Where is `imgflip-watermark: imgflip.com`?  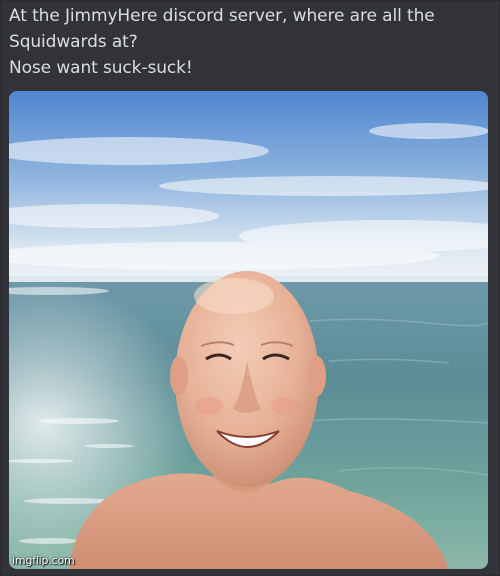
imgflip-watermark: imgflip.com is located at coordinates (43, 560).